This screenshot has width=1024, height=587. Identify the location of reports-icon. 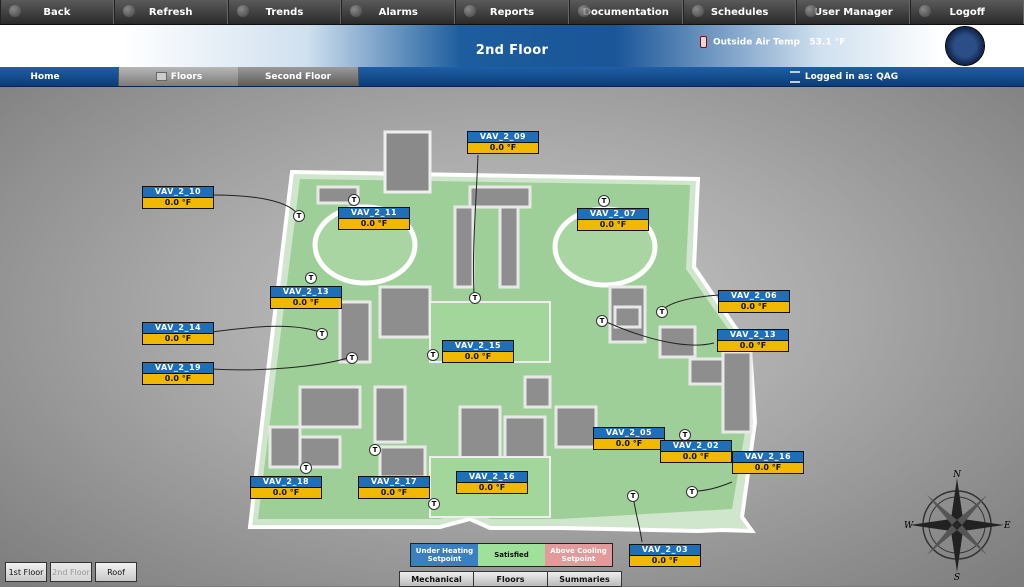
(470, 11).